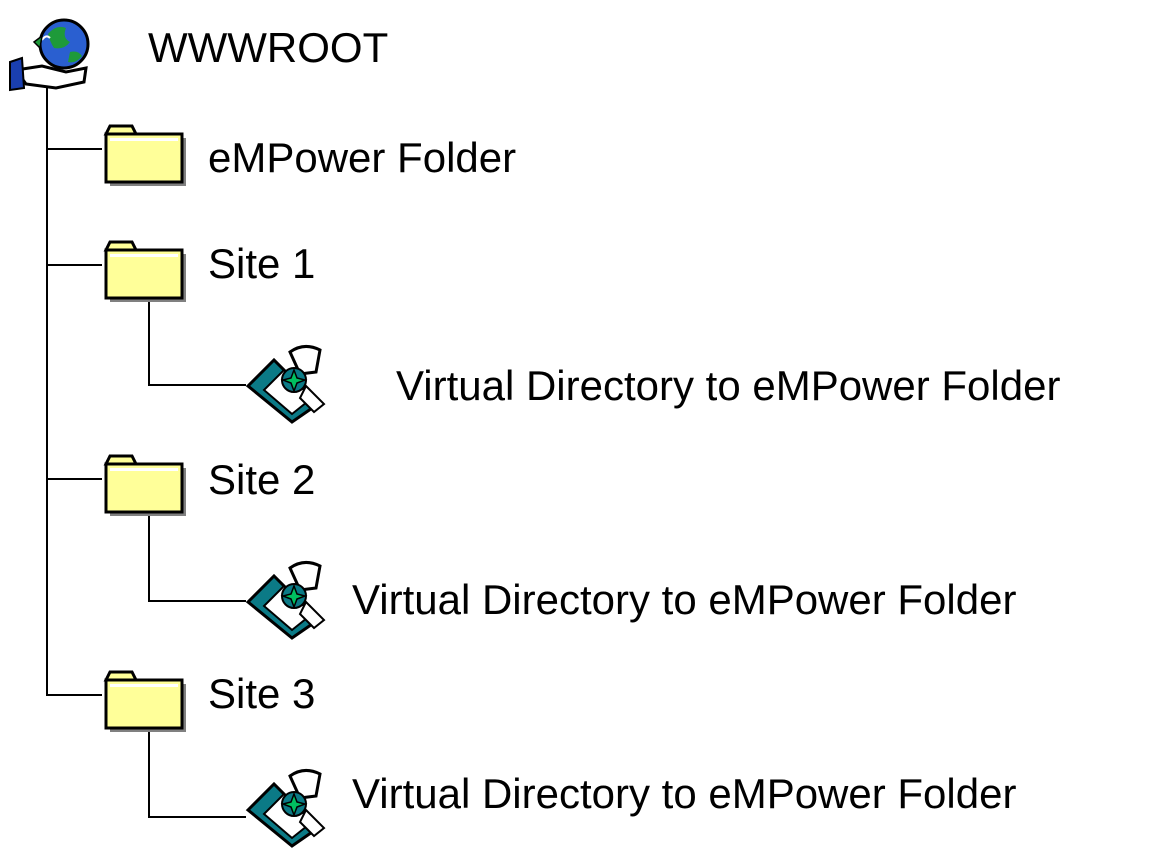  Describe the element at coordinates (268, 48) in the screenshot. I see `root-label: WWWROOT` at that location.